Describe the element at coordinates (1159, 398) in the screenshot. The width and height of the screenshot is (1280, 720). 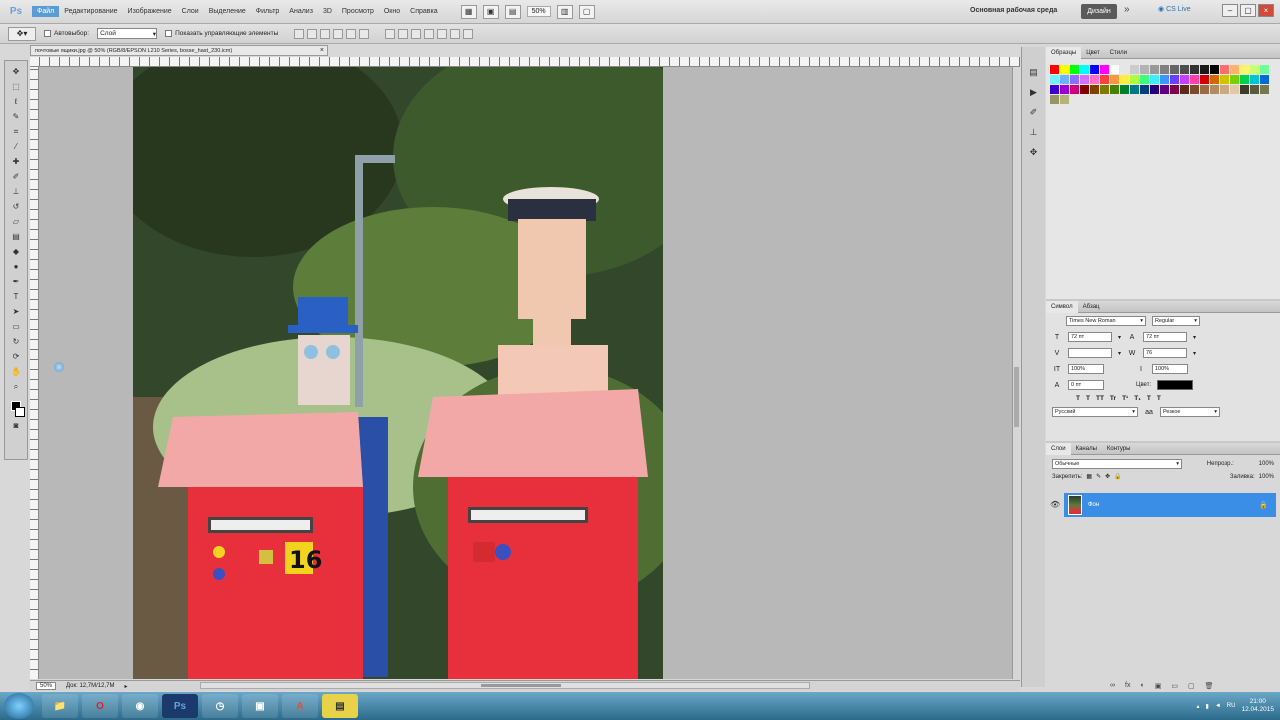
I see `strikethrough-button: T` at that location.